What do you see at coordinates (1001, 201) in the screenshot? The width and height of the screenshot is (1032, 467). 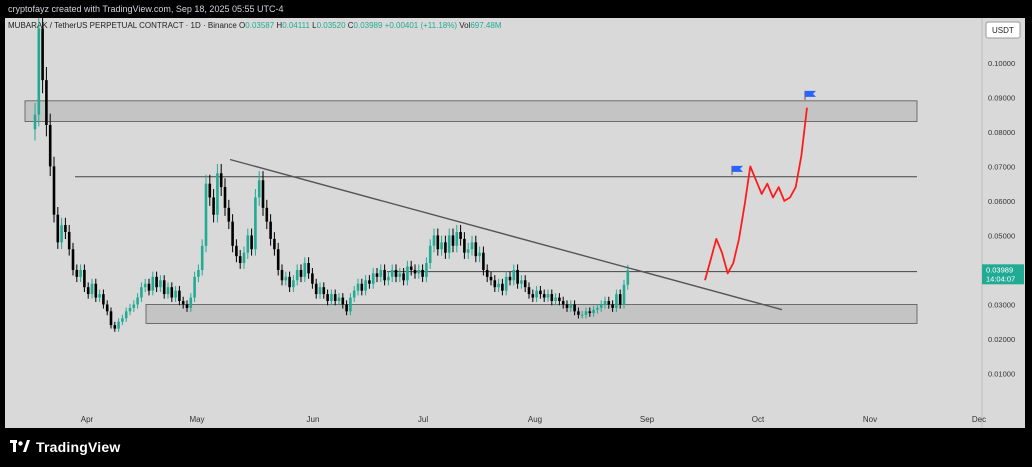 I see `y-tick-label: 0.06000` at bounding box center [1001, 201].